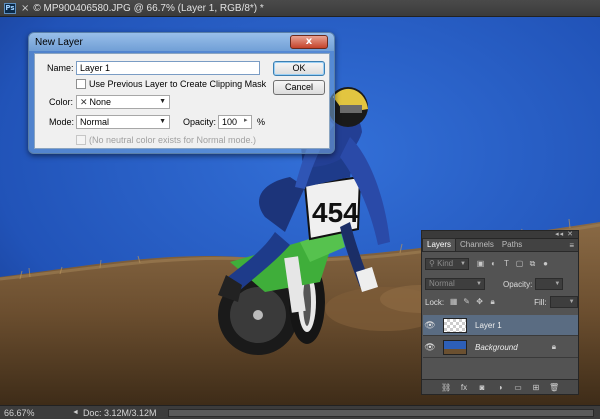 Image resolution: width=600 pixels, height=419 pixels. I want to click on ok-button: OK, so click(299, 68).